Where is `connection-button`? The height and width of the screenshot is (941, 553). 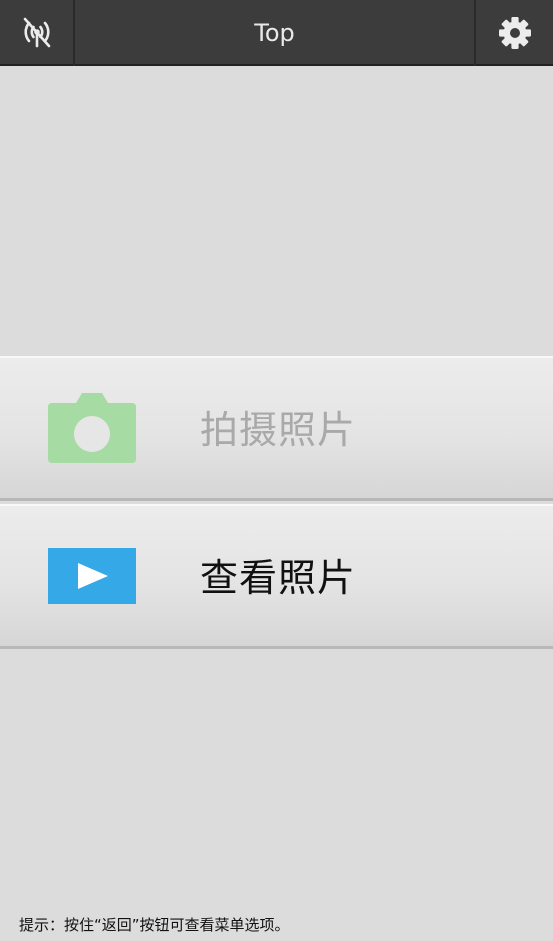
connection-button is located at coordinates (37, 33).